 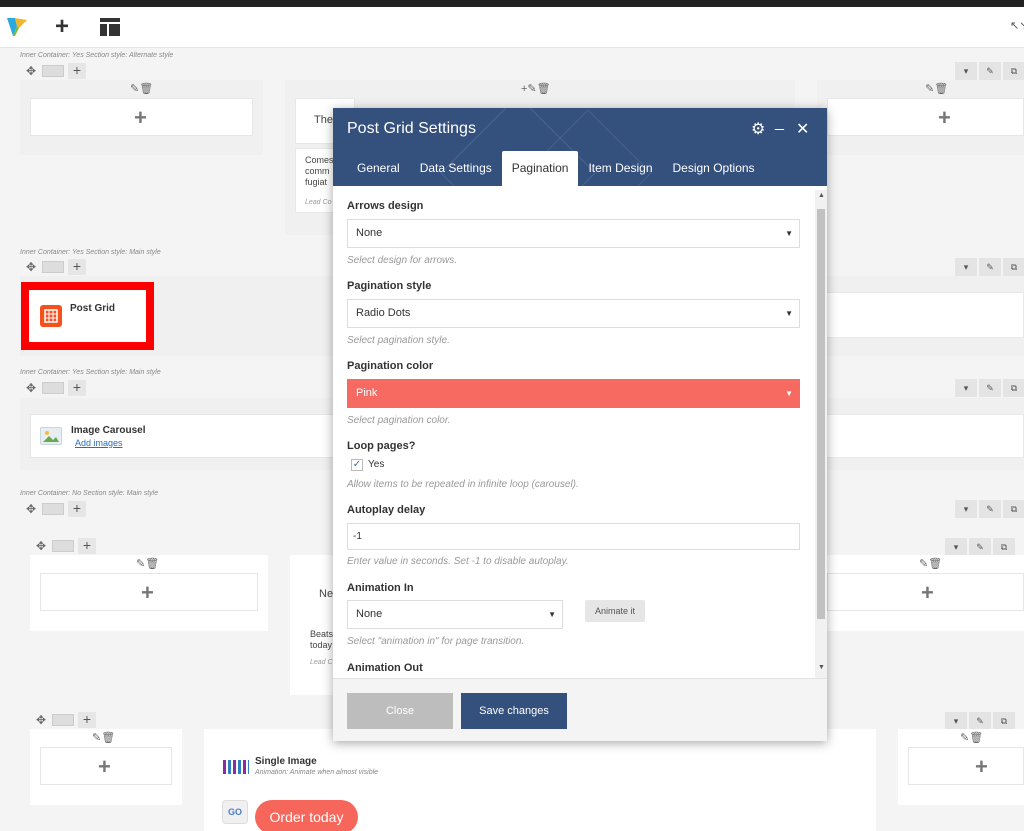 What do you see at coordinates (821, 195) in the screenshot?
I see `scroll-up-icon: ▲` at bounding box center [821, 195].